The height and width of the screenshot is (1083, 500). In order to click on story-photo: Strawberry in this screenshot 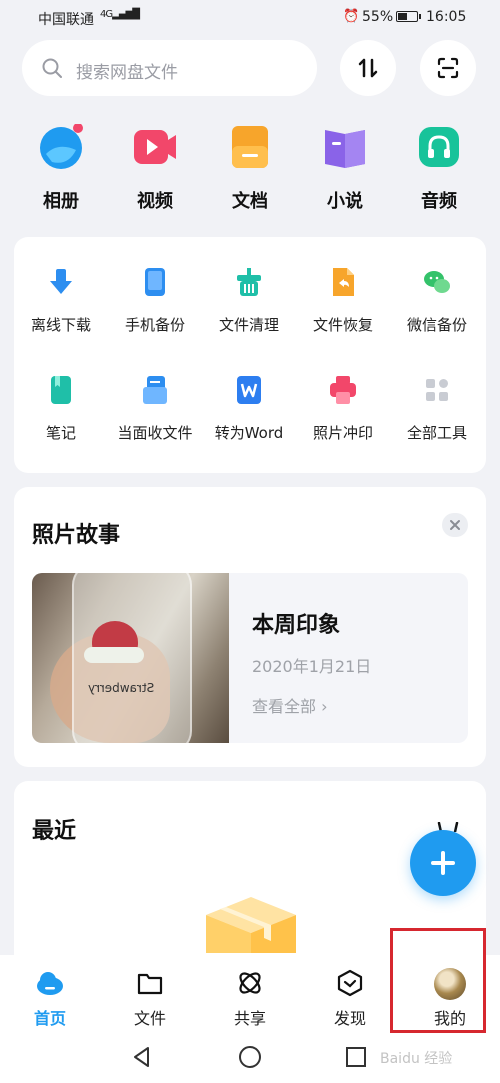, I will do `click(130, 658)`.